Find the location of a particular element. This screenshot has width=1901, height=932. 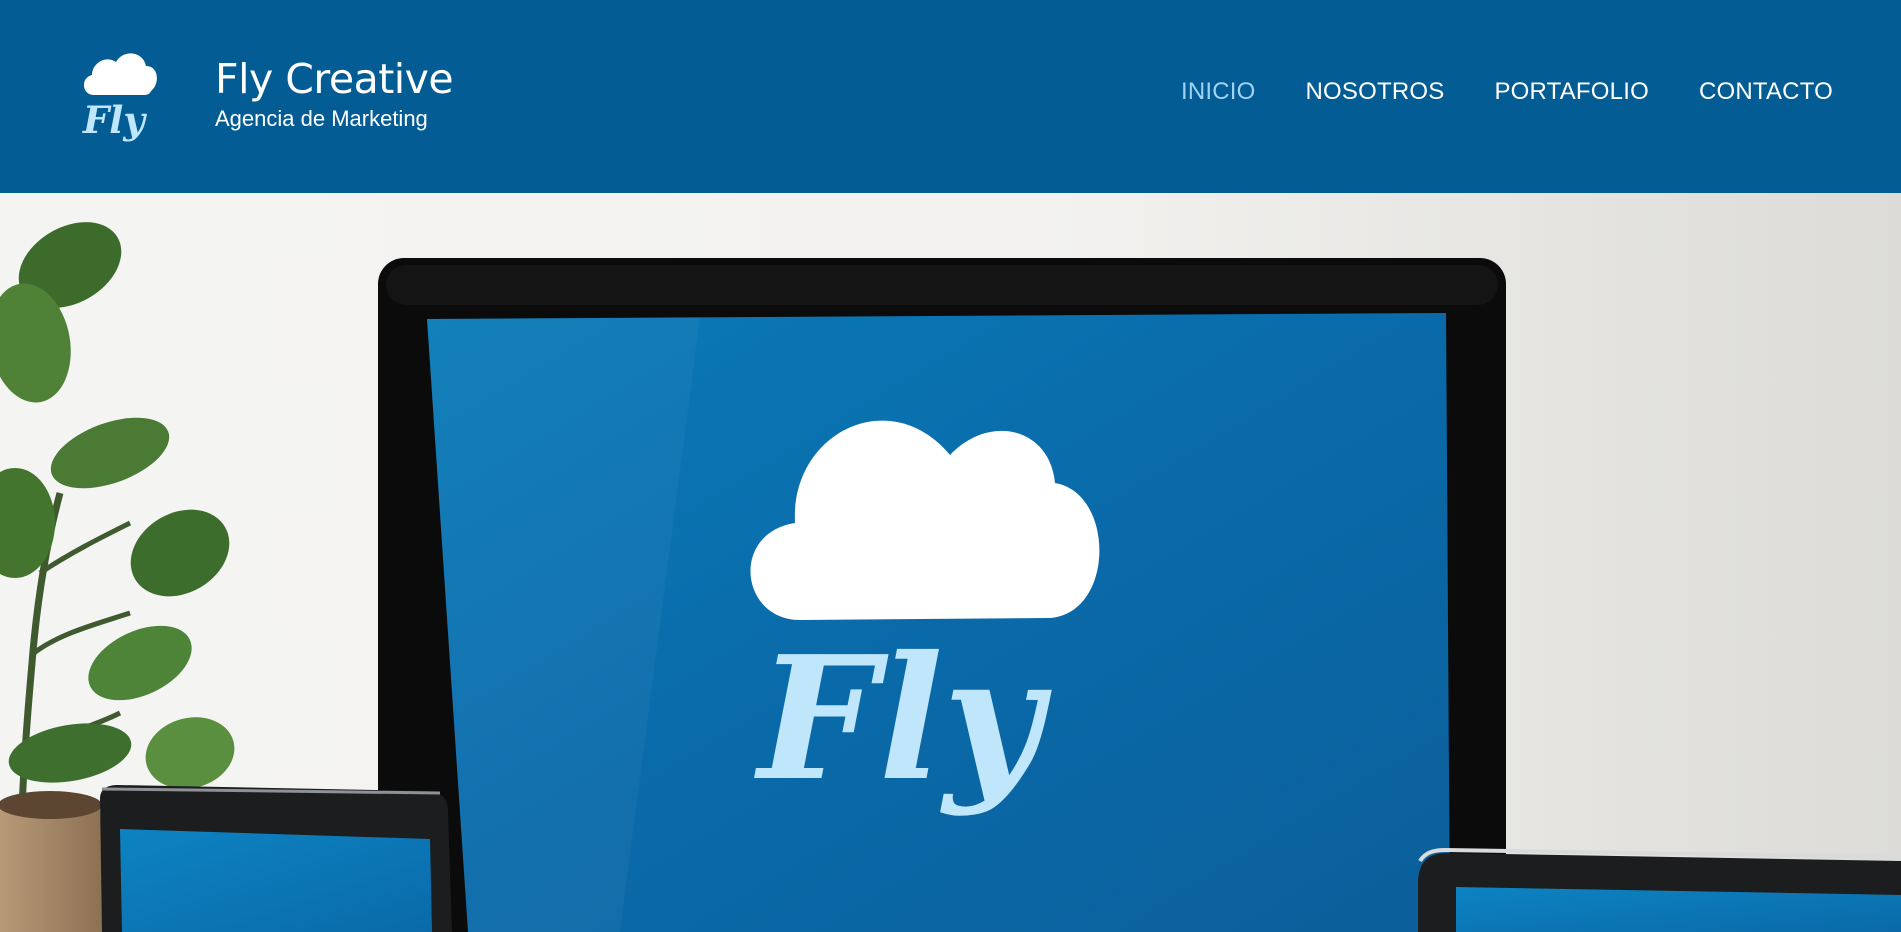

main-nav: INICIO NOSOTROS PORTAFOLIO CONTACTO is located at coordinates (1507, 92).